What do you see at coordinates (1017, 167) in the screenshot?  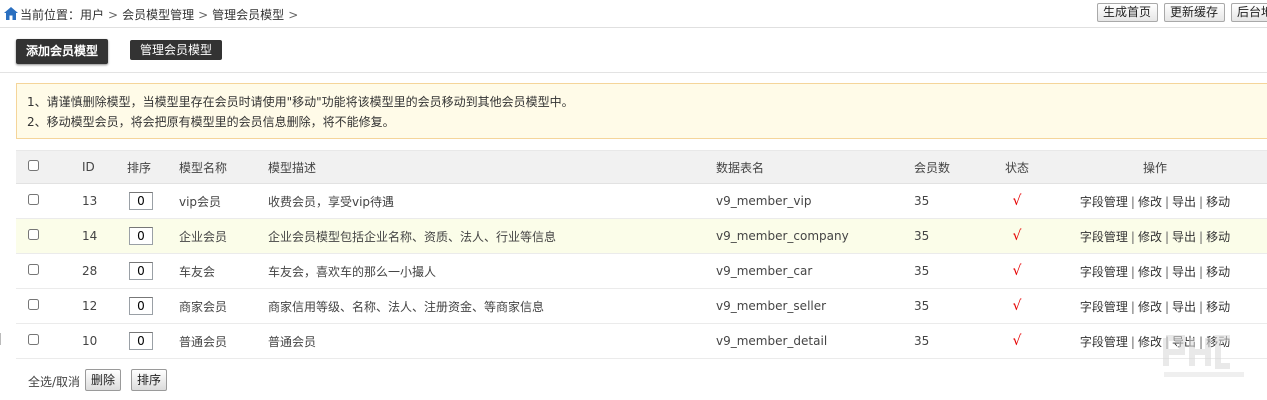 I see `header-status: 状态` at bounding box center [1017, 167].